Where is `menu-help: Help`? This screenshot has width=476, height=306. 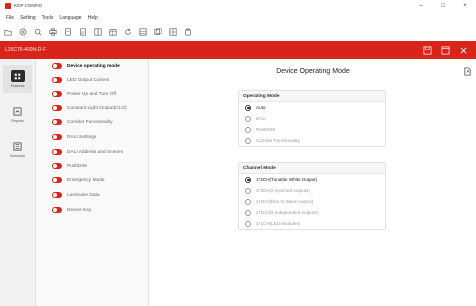
menu-help: Help is located at coordinates (93, 18).